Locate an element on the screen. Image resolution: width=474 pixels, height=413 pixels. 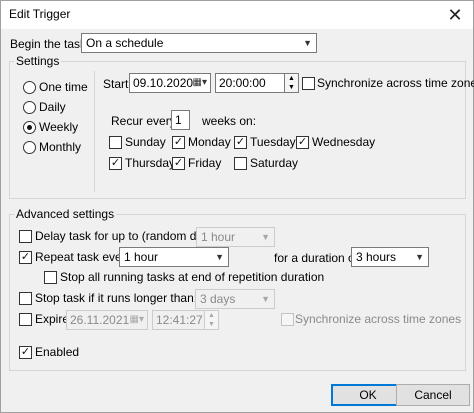
duration-value: 3 hours is located at coordinates (376, 257).